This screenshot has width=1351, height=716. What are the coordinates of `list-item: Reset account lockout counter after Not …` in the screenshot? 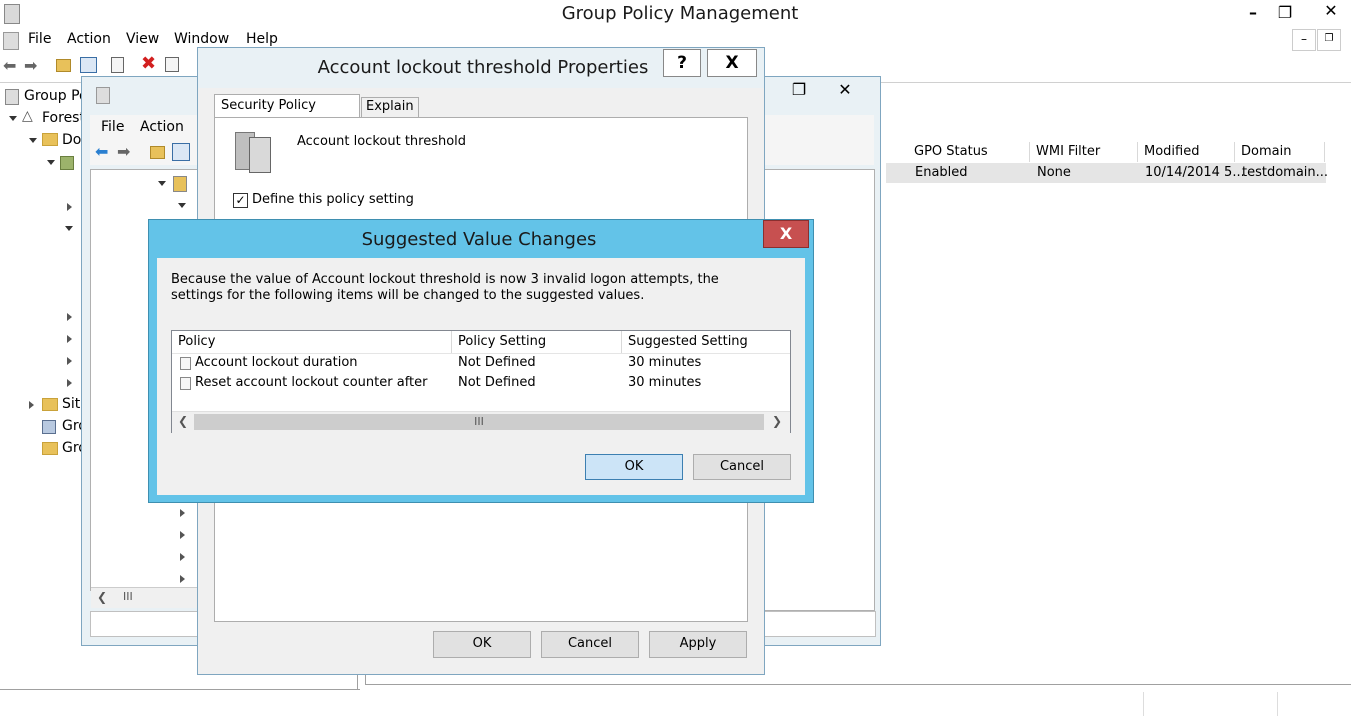 It's located at (481, 384).